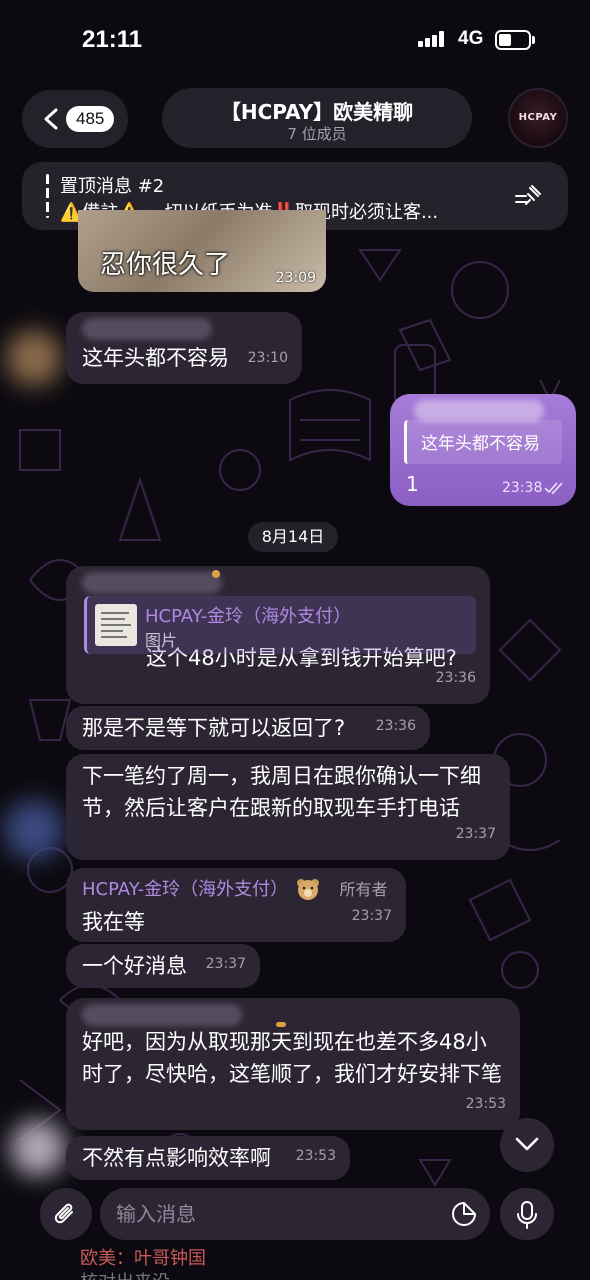 The height and width of the screenshot is (1280, 590). I want to click on unread-count-badge: 485, so click(90, 119).